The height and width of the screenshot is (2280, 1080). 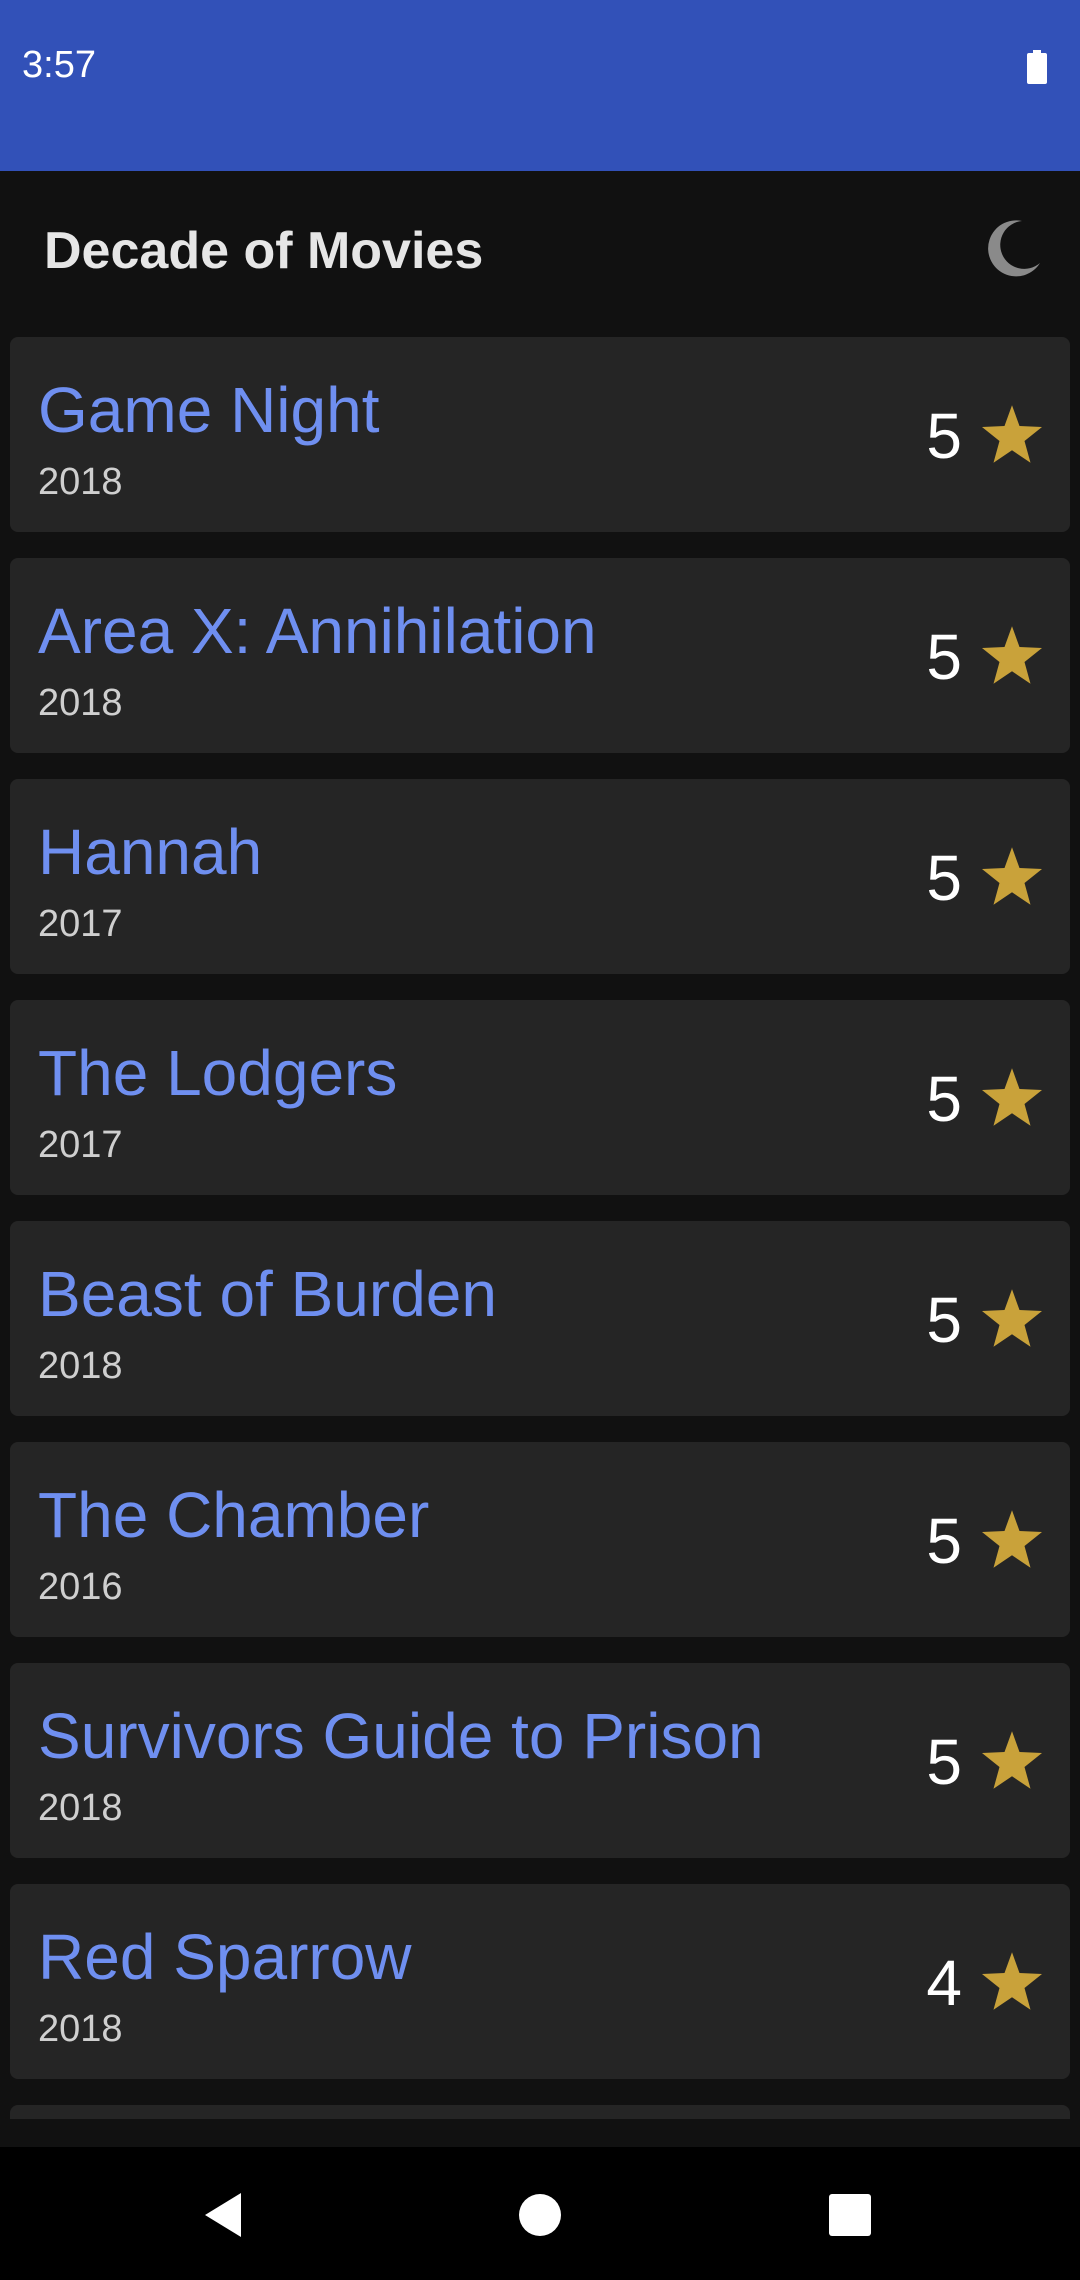 What do you see at coordinates (540, 1097) in the screenshot?
I see `movie-card: The Lodgers 2017 5` at bounding box center [540, 1097].